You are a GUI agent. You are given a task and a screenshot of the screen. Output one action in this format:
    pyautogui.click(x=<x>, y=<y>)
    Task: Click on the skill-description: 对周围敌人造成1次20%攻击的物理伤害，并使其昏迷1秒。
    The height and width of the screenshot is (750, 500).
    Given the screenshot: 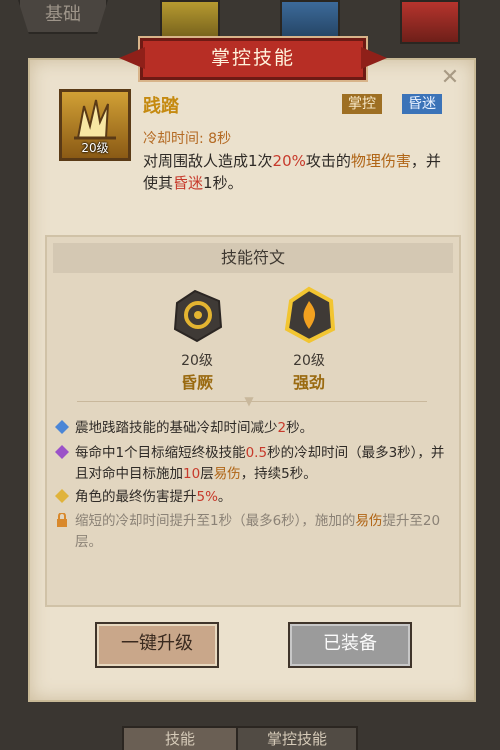 What is the action you would take?
    pyautogui.click(x=298, y=172)
    